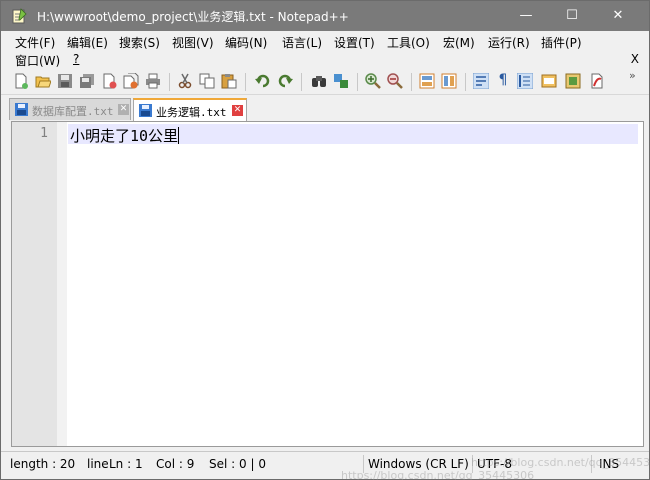  What do you see at coordinates (561, 42) in the screenshot?
I see `menu-plugins: 插件(P)` at bounding box center [561, 42].